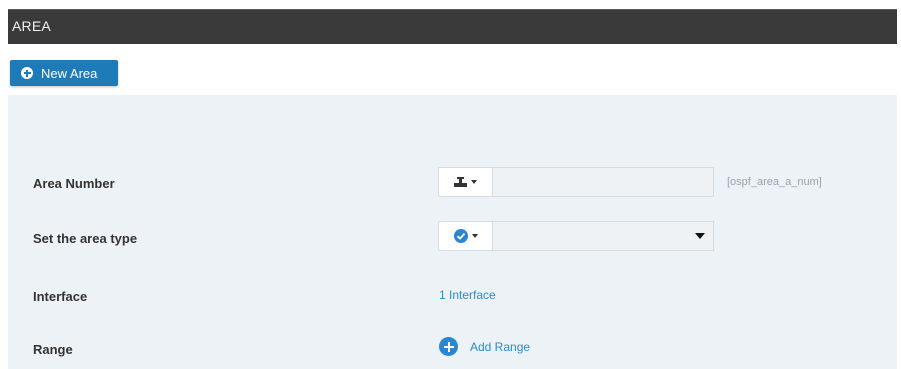 This screenshot has height=369, width=901. I want to click on new-area-button: New Area, so click(64, 73).